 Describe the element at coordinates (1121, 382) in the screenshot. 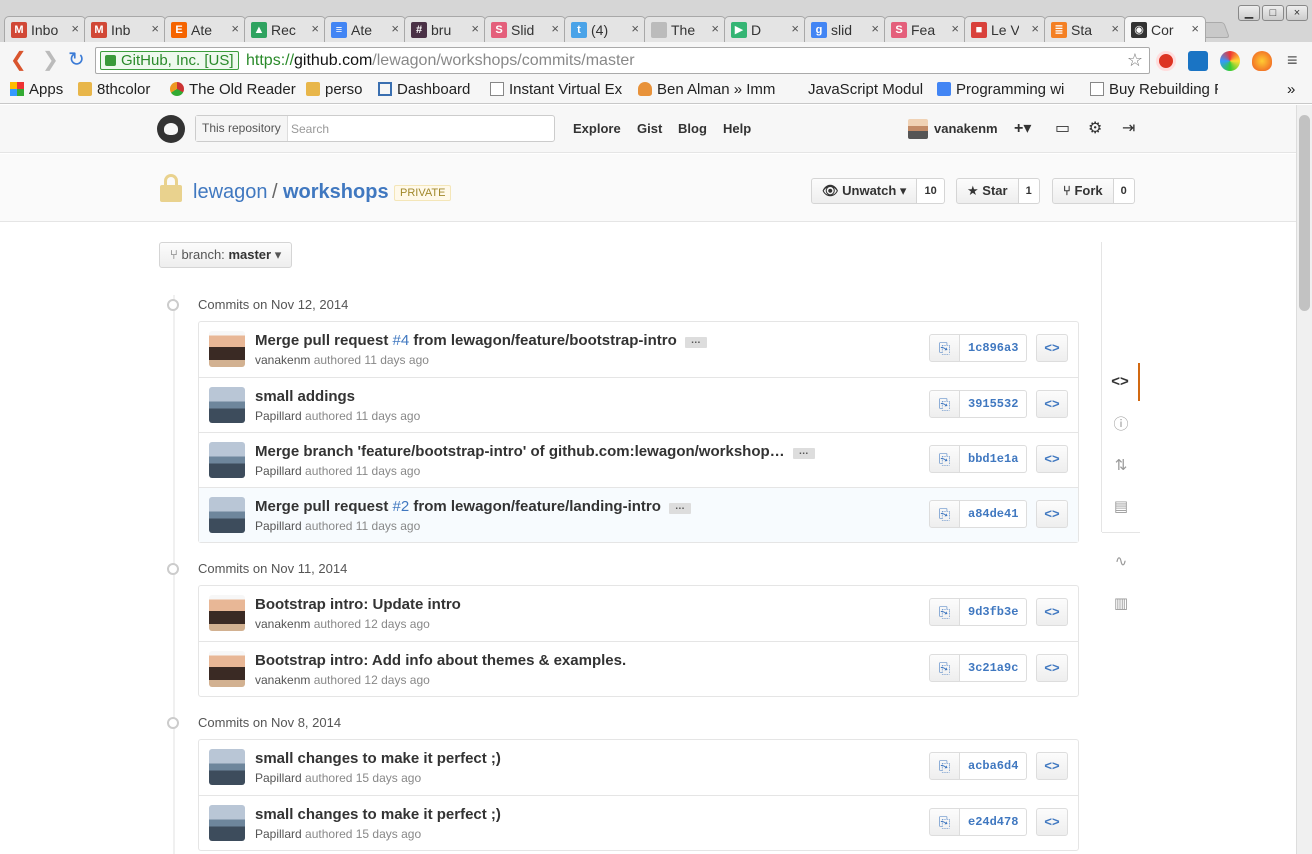

I see `code-icon: <>` at that location.